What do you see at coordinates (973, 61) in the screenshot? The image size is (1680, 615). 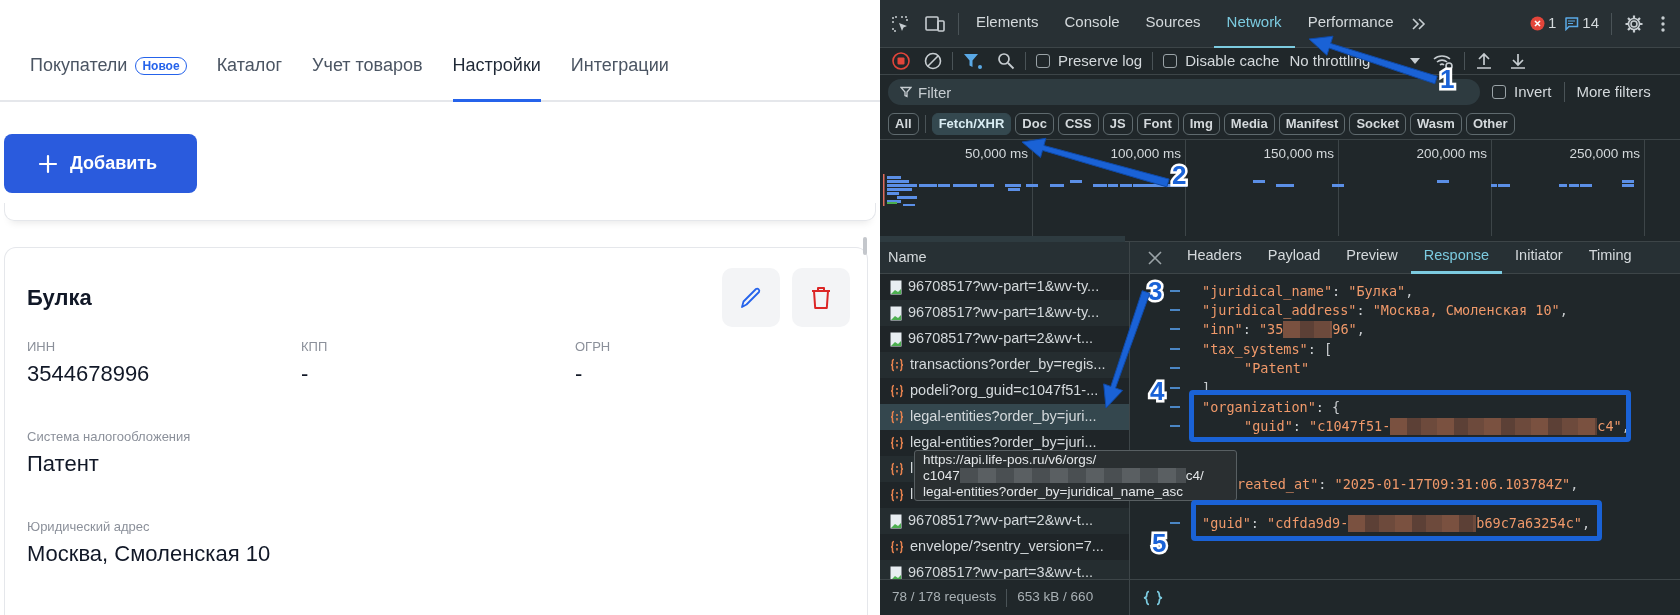 I see `filter-icon` at bounding box center [973, 61].